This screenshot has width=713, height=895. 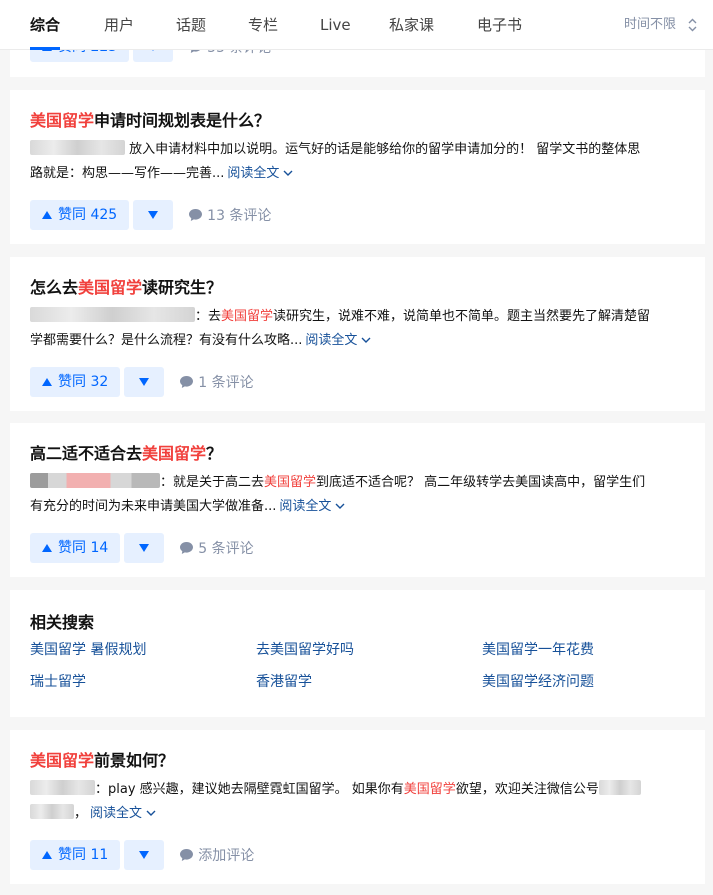 I want to click on result-title: 高二适不适合去美国留学？, so click(x=357, y=454).